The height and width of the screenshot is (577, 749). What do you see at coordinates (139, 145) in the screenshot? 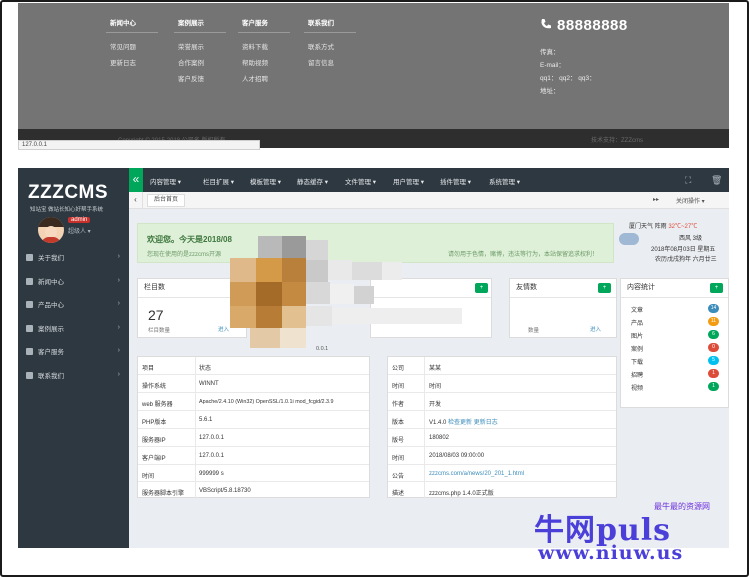
I see `status-url-bar: 127.0.0.1` at bounding box center [139, 145].